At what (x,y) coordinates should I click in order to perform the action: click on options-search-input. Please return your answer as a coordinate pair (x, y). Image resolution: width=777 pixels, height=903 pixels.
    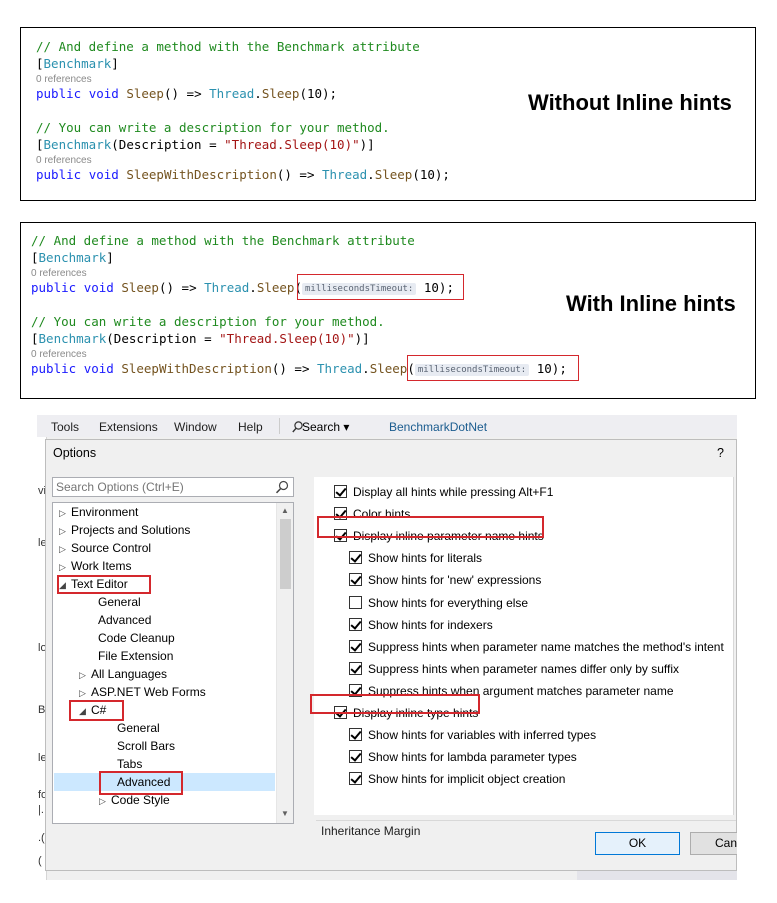
    Looking at the image, I should click on (161, 487).